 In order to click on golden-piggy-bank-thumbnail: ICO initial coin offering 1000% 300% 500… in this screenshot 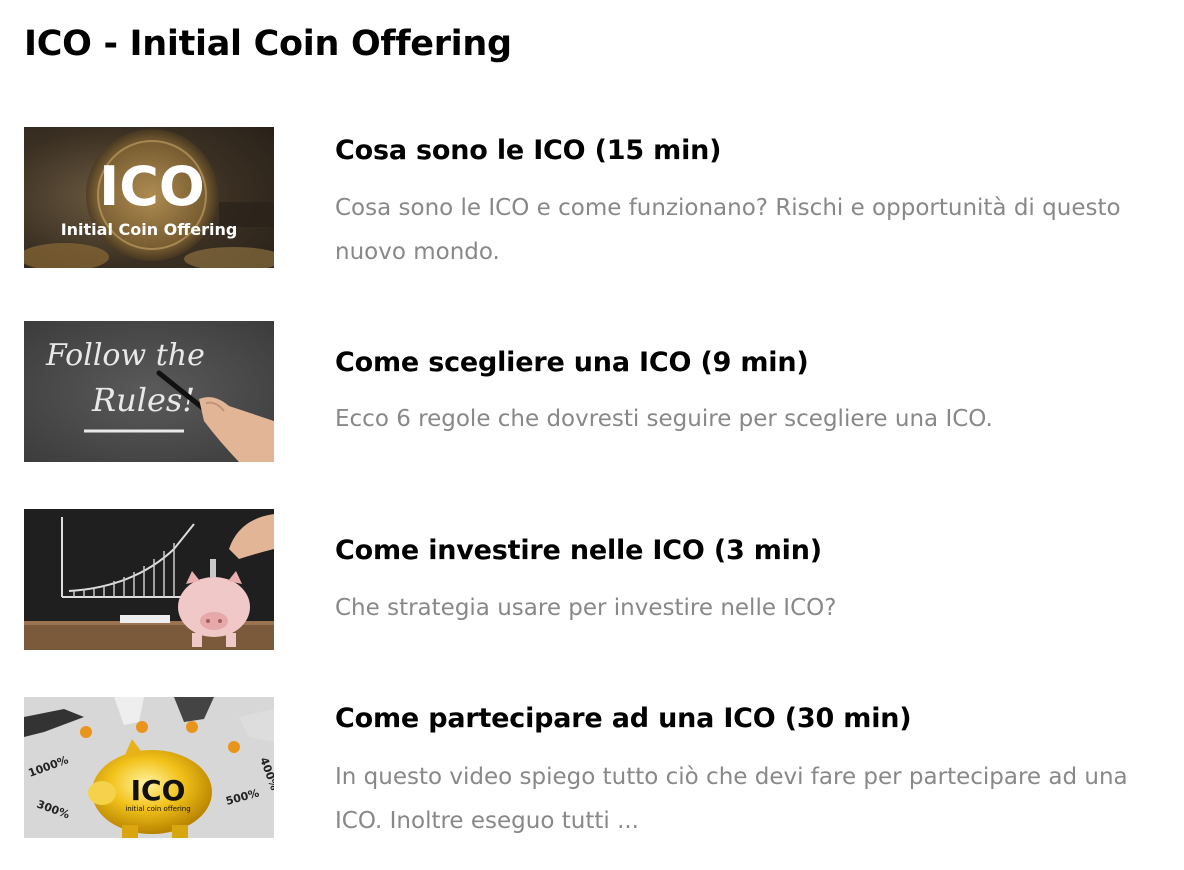, I will do `click(149, 767)`.